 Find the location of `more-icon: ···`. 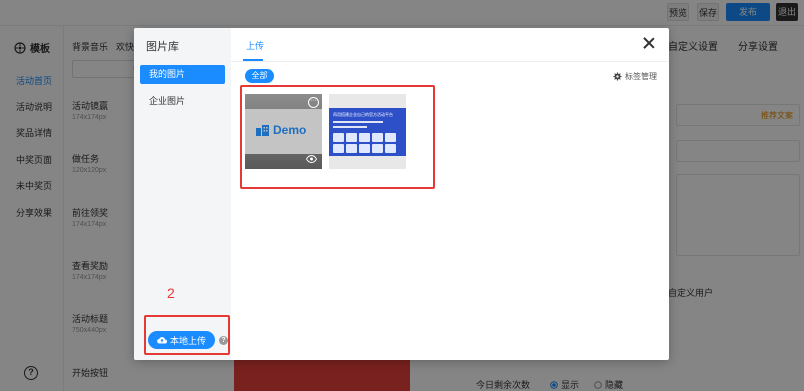

more-icon: ··· is located at coordinates (313, 102).